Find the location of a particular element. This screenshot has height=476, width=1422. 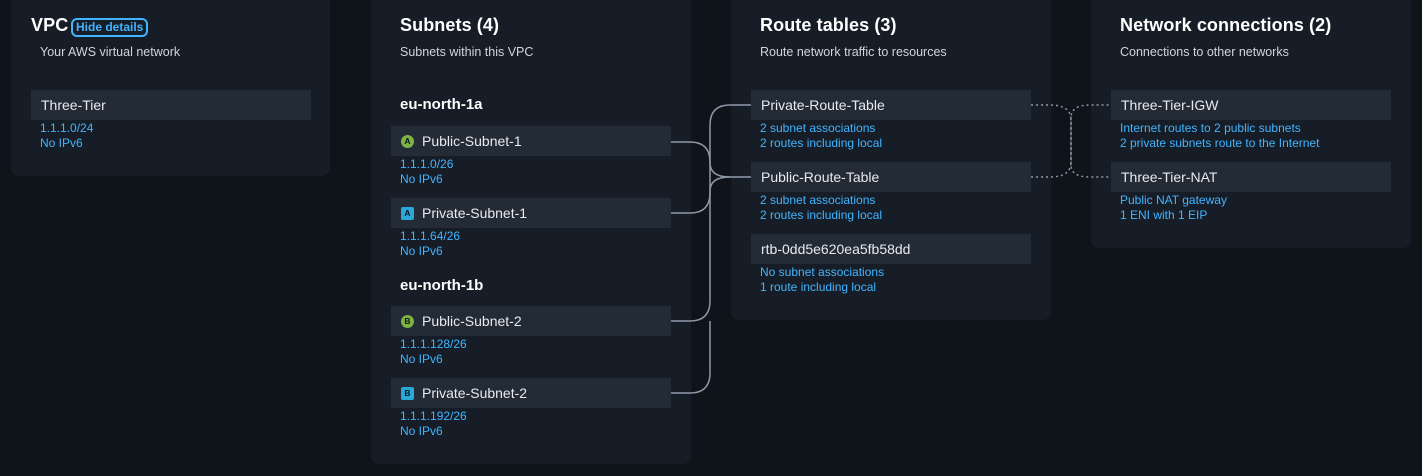

connection-detail: 2 private subnets route to the Internet is located at coordinates (1219, 143).